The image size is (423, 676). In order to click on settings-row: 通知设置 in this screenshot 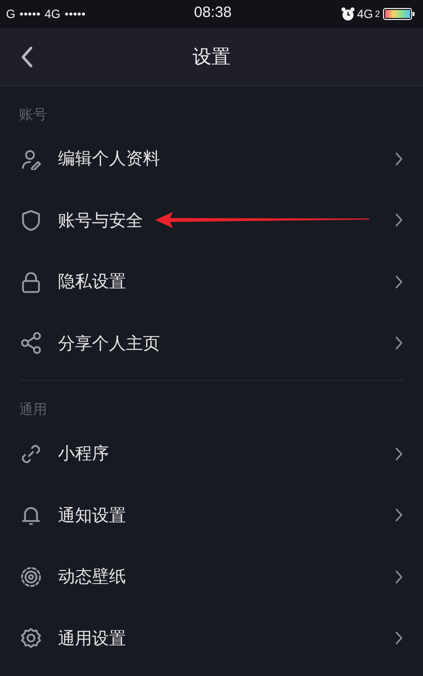, I will do `click(211, 515)`.